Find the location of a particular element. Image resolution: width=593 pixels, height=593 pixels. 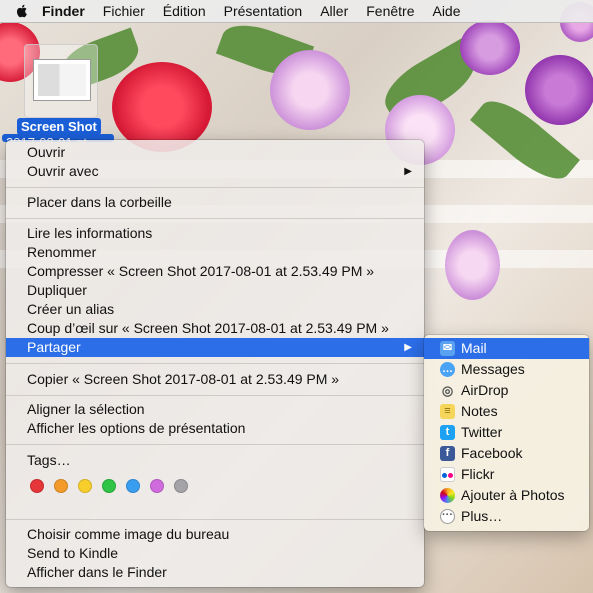

share-item-ajouter-photos: Ajouter à Photos is located at coordinates (506, 495).